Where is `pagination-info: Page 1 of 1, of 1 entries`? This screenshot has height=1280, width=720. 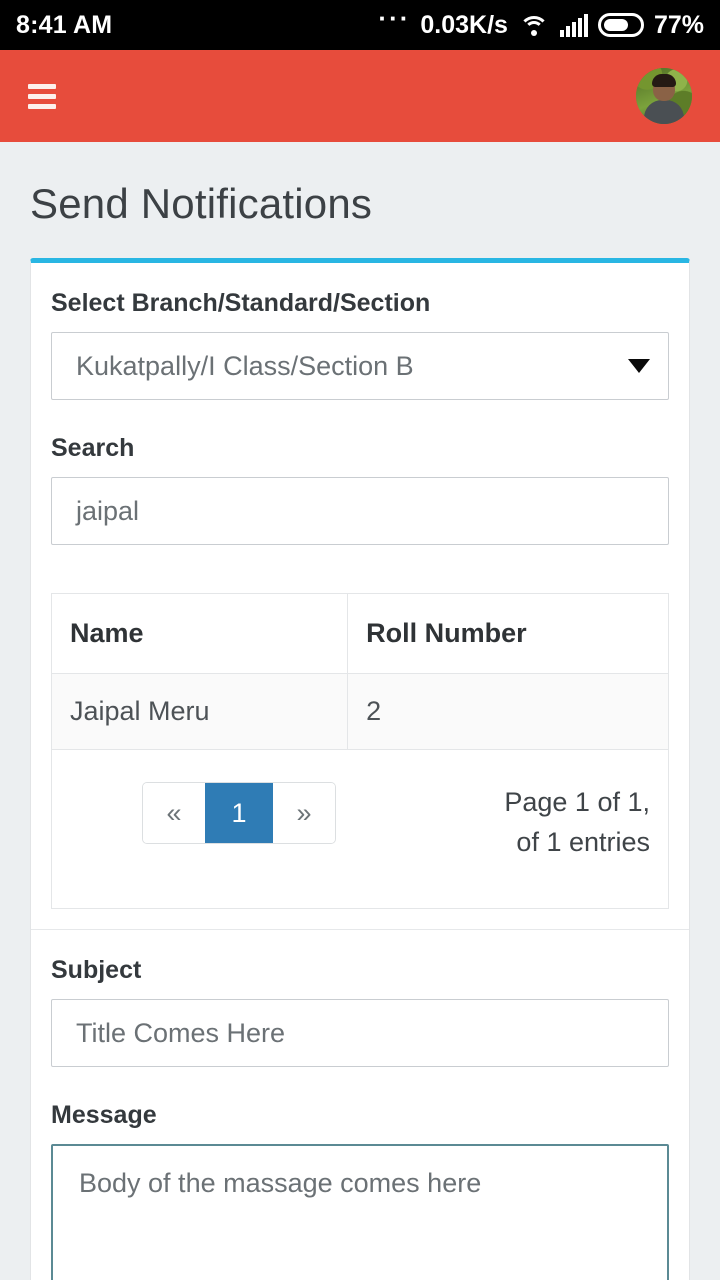
pagination-info: Page 1 of 1, of 1 entries is located at coordinates (577, 822).